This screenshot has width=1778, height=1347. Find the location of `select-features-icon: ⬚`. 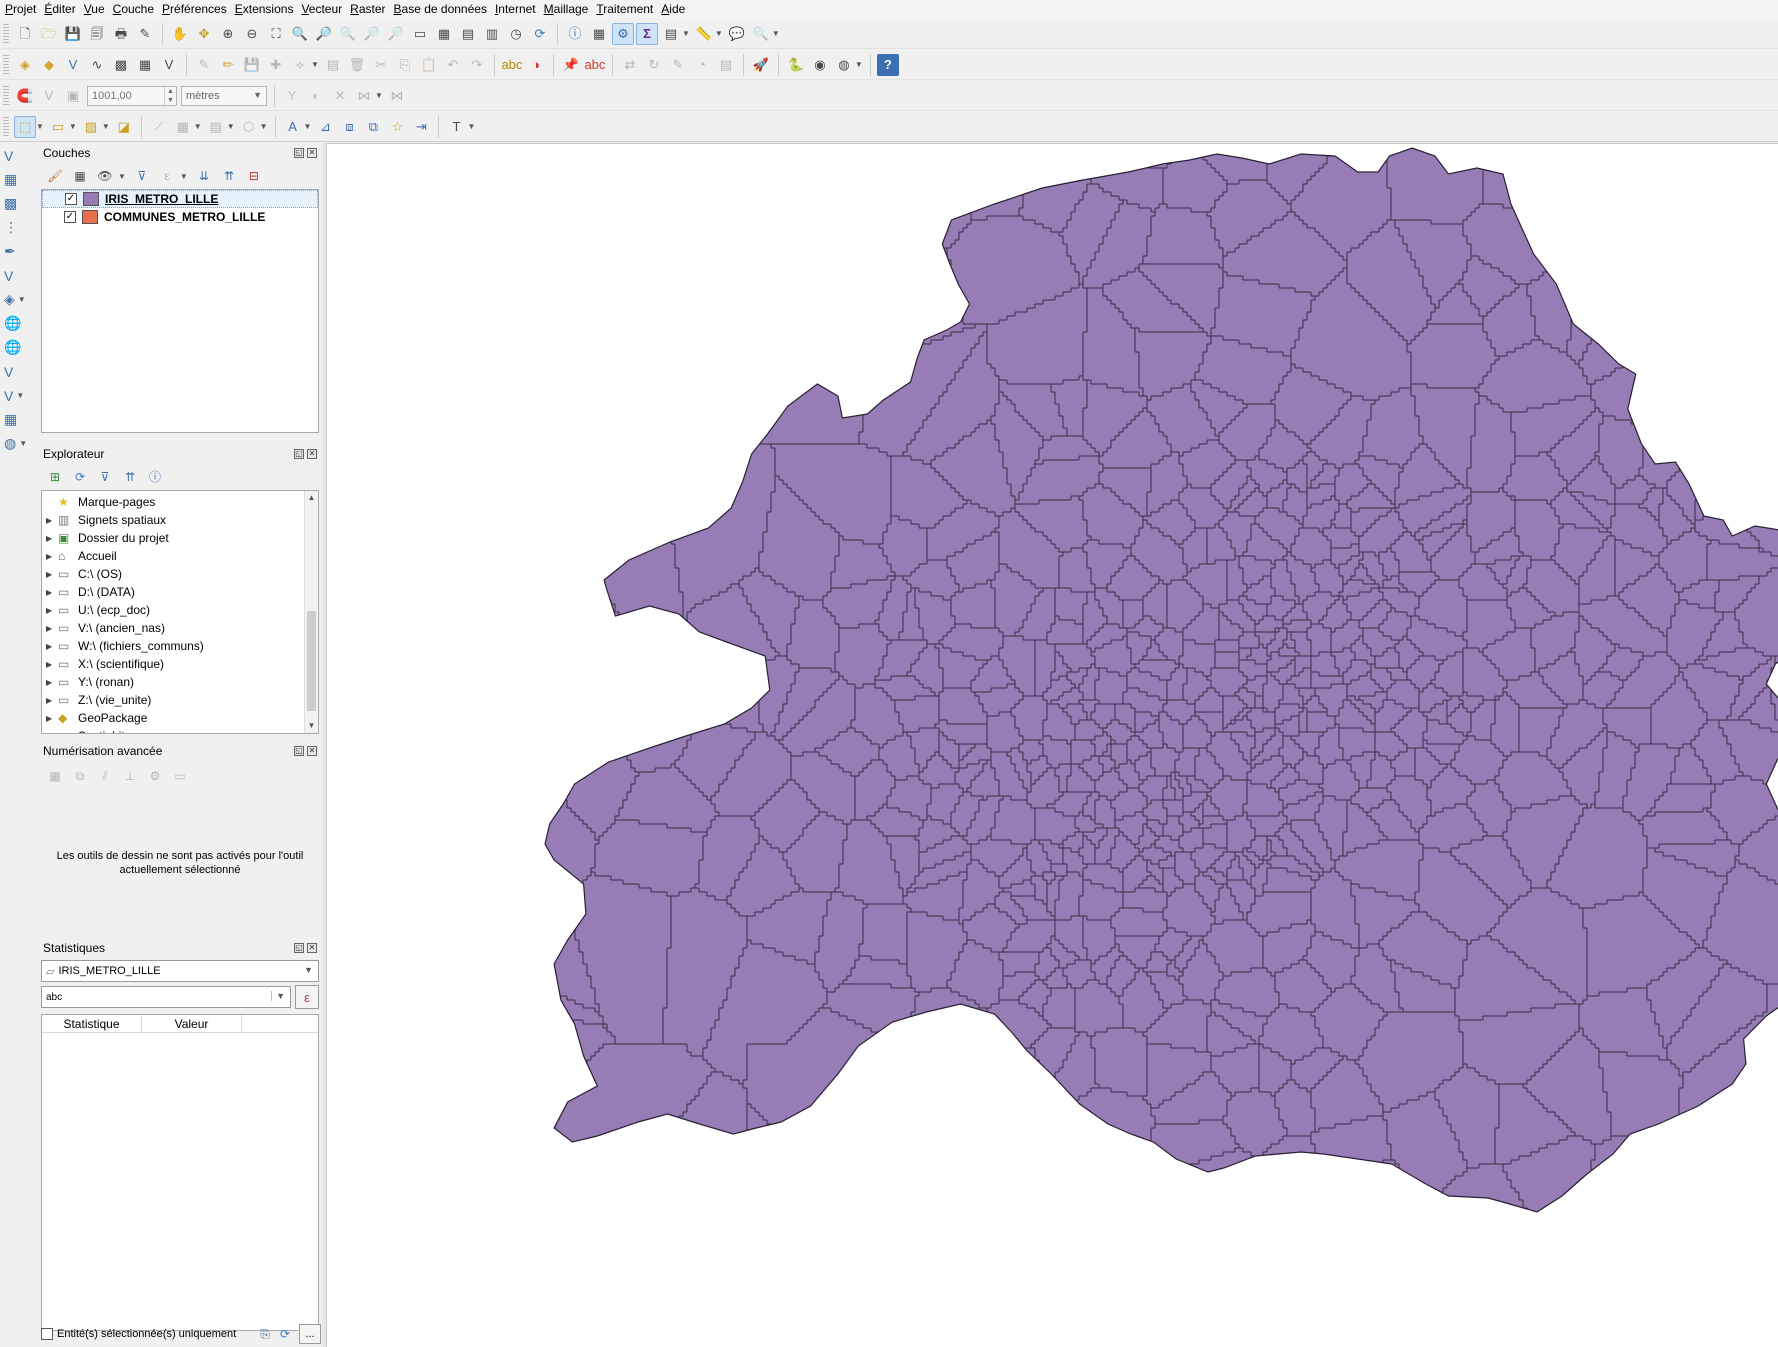

select-features-icon: ⬚ is located at coordinates (25, 126).